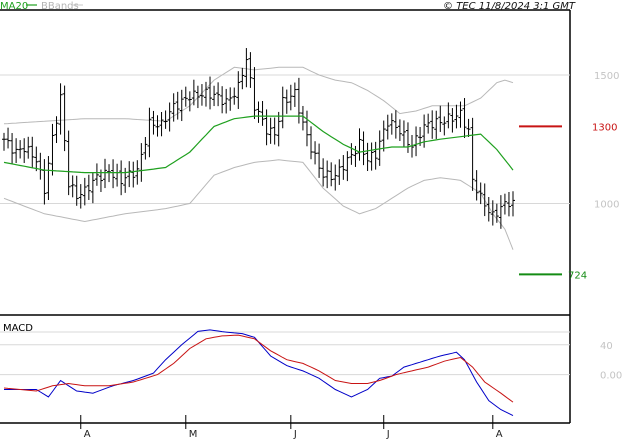  I want to click on price-tick-label: 1000, so click(606, 204).